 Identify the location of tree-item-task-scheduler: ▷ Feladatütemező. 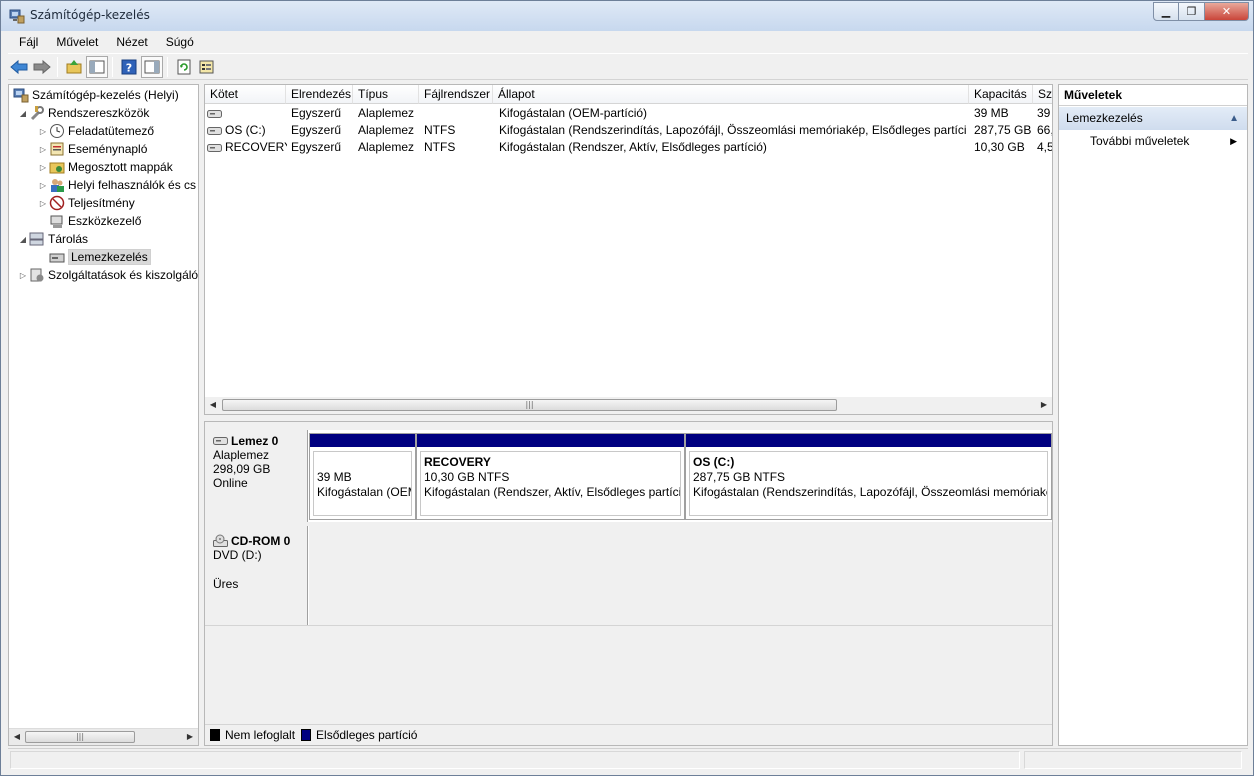
(95, 131).